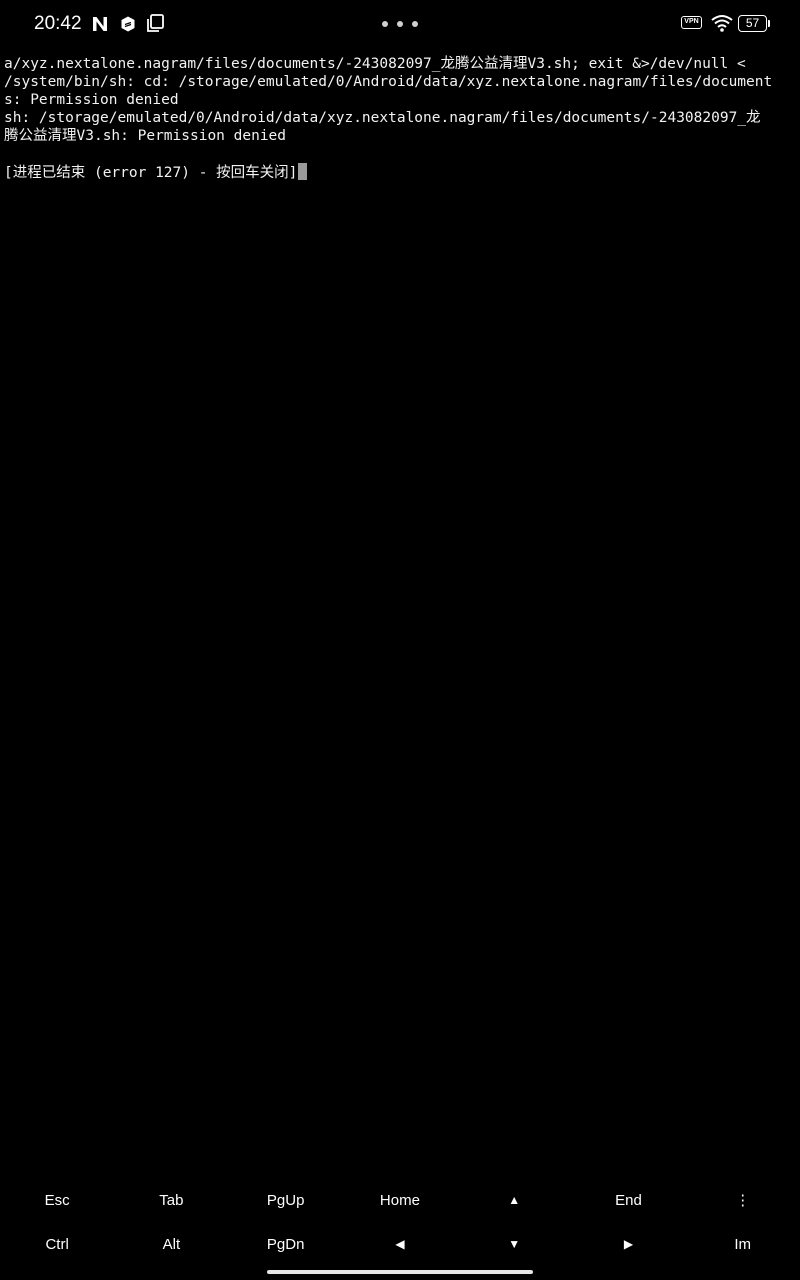  What do you see at coordinates (400, 1272) in the screenshot?
I see `gesture-nav-handle` at bounding box center [400, 1272].